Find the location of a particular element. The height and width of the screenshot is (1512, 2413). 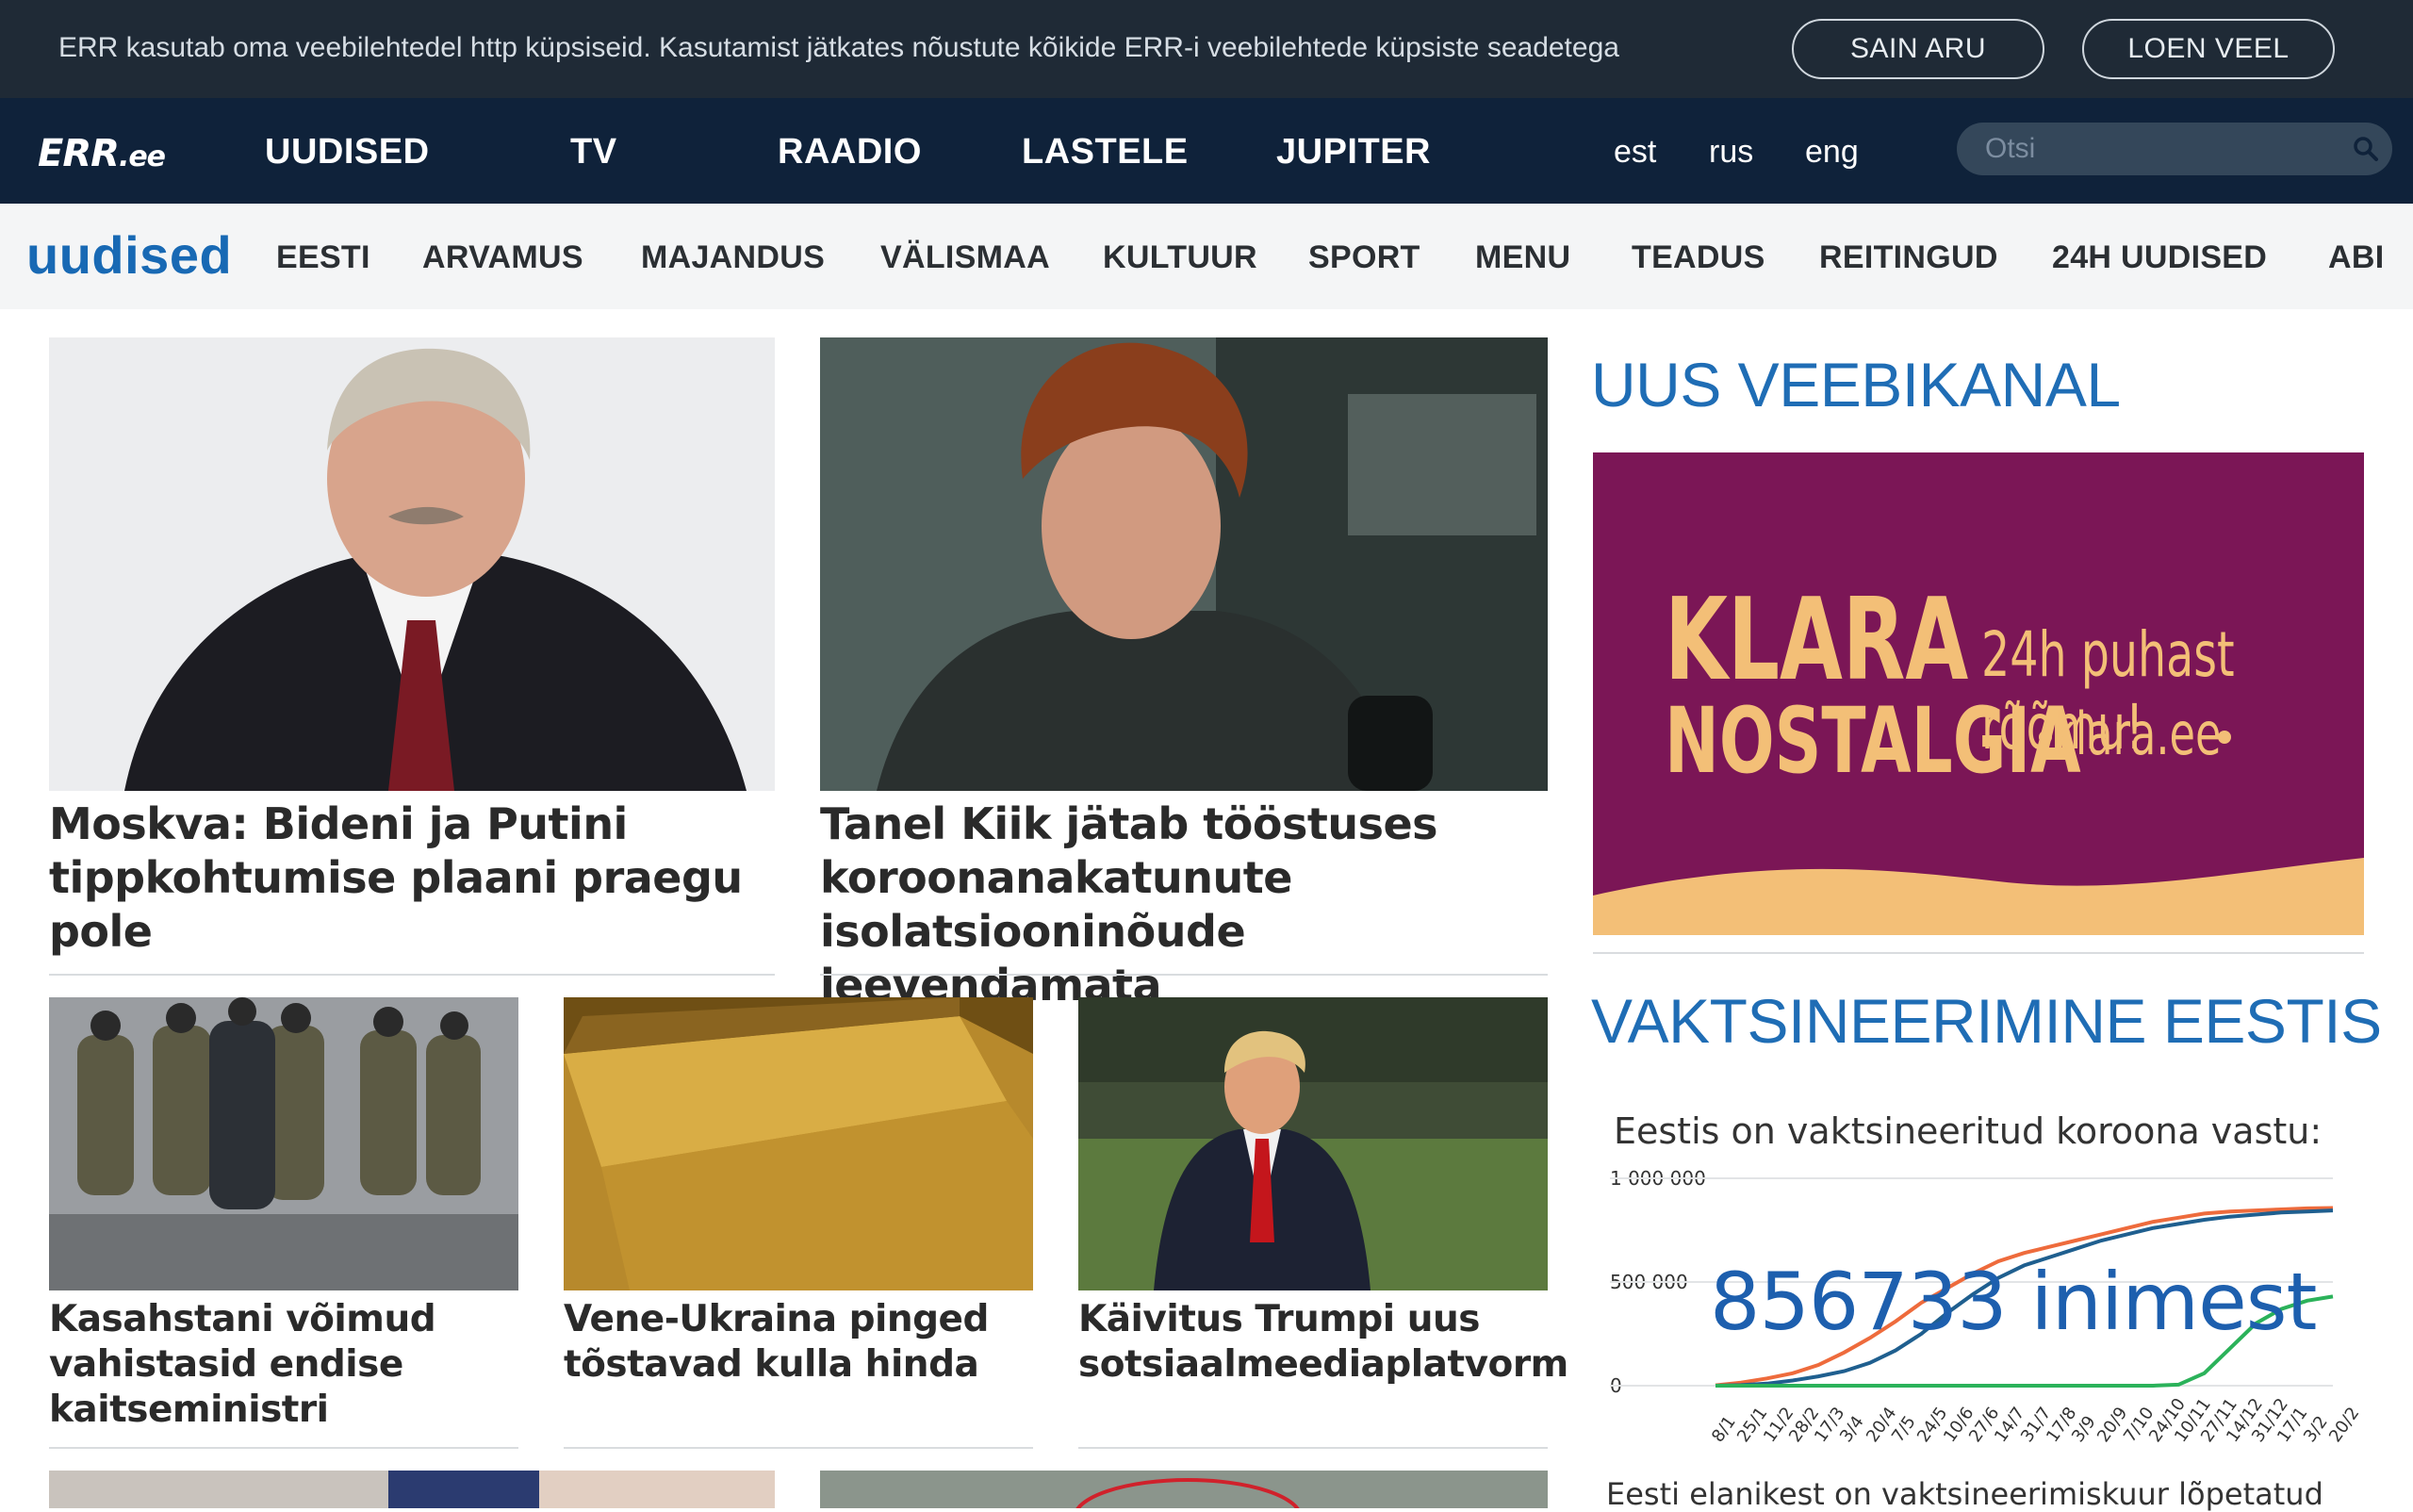

search-box is located at coordinates (2174, 149).